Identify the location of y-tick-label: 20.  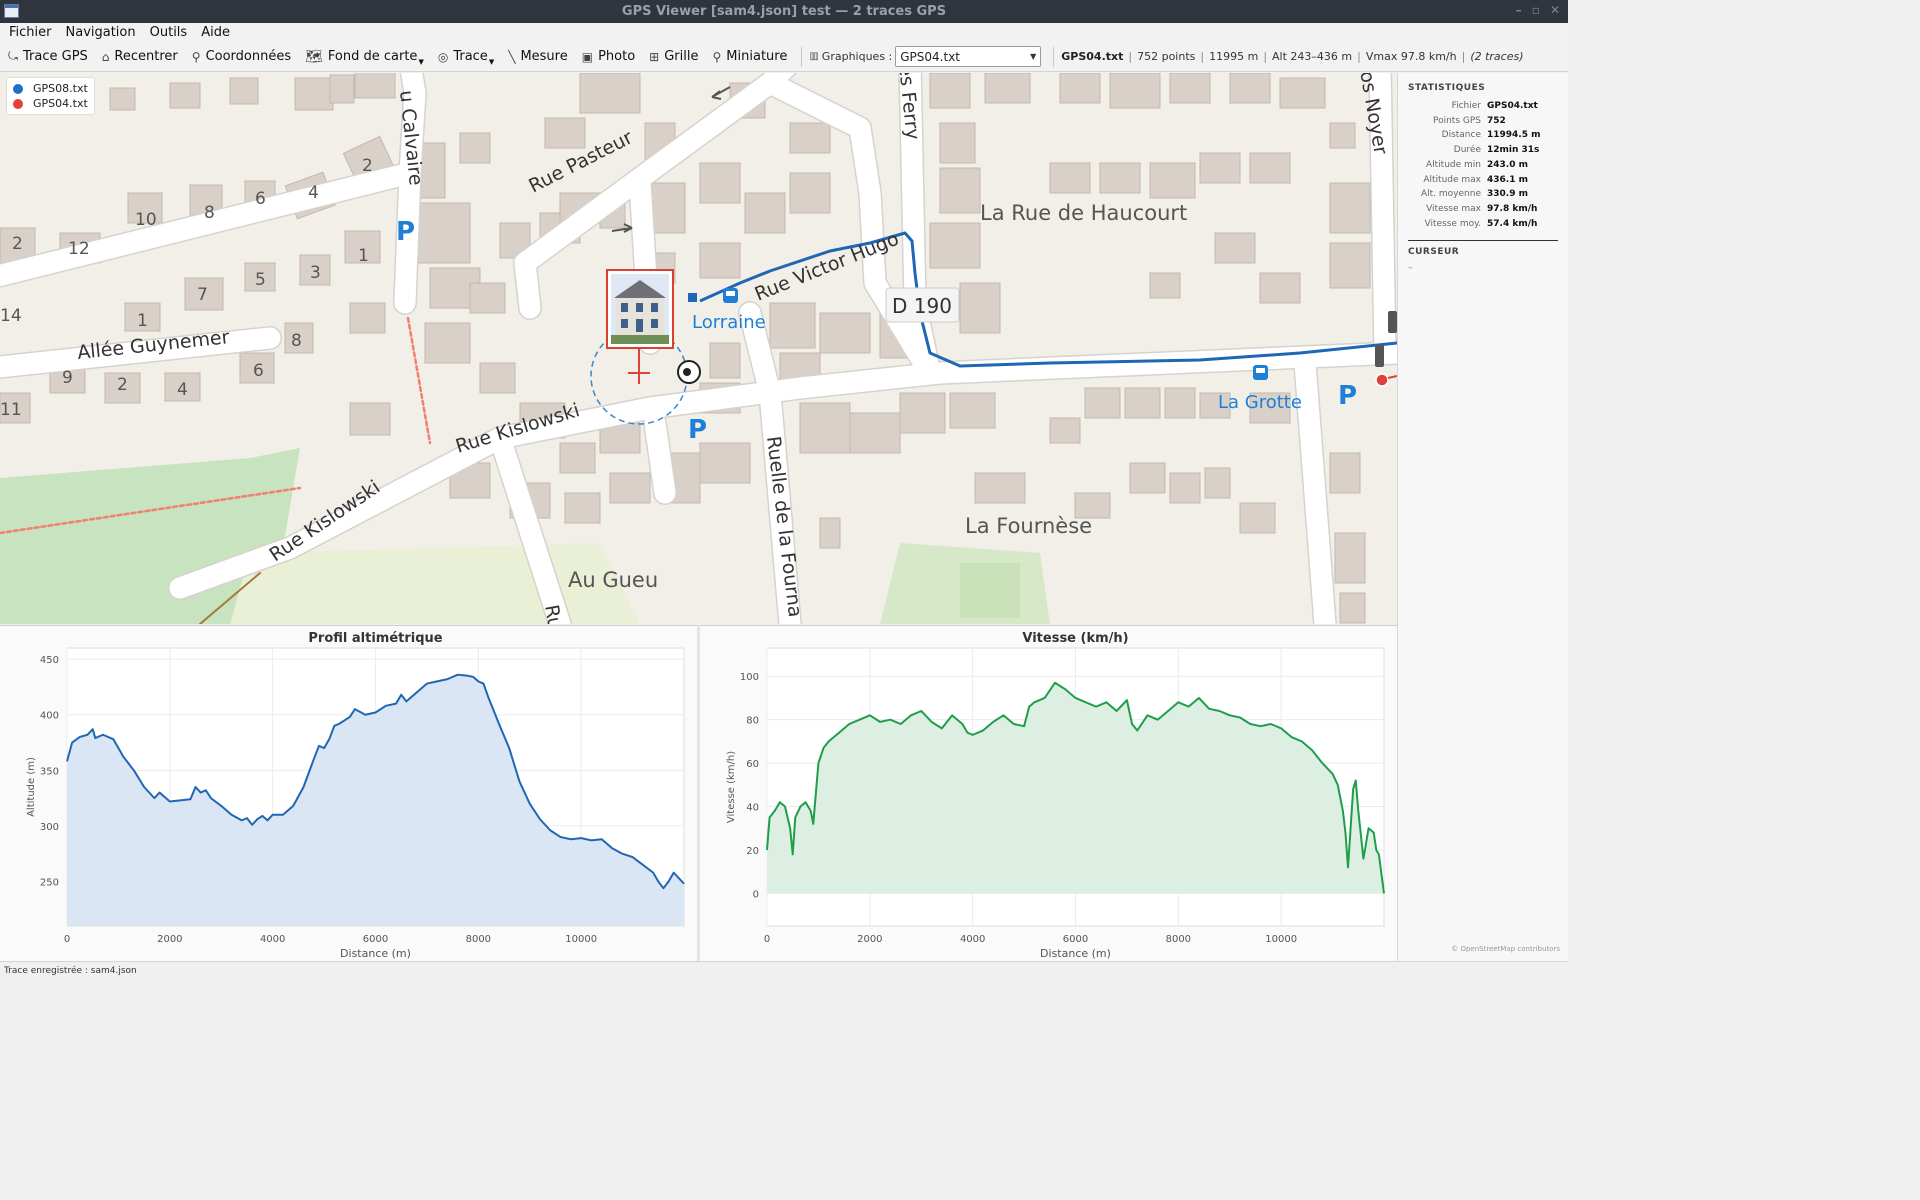
(752, 851).